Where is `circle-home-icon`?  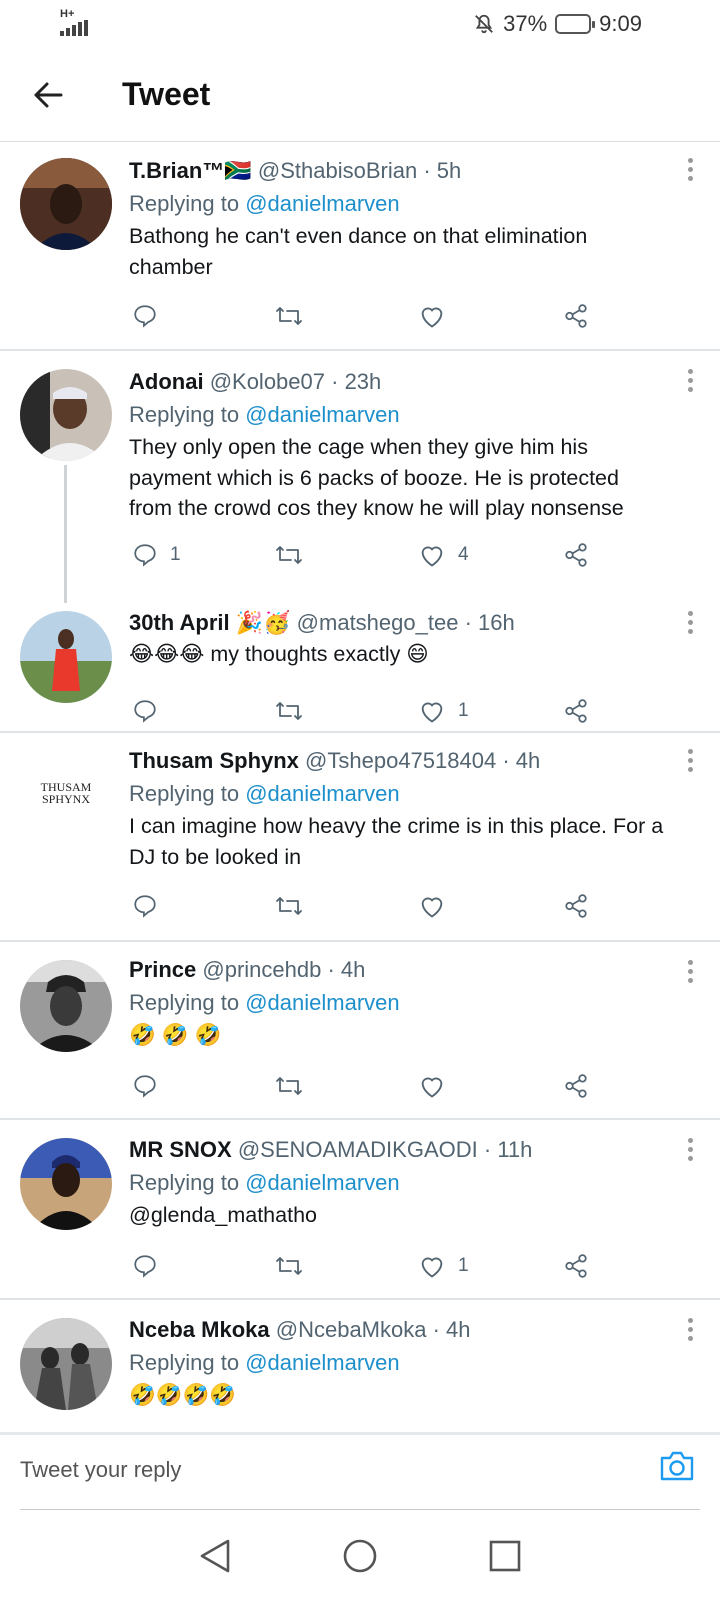 circle-home-icon is located at coordinates (360, 1555).